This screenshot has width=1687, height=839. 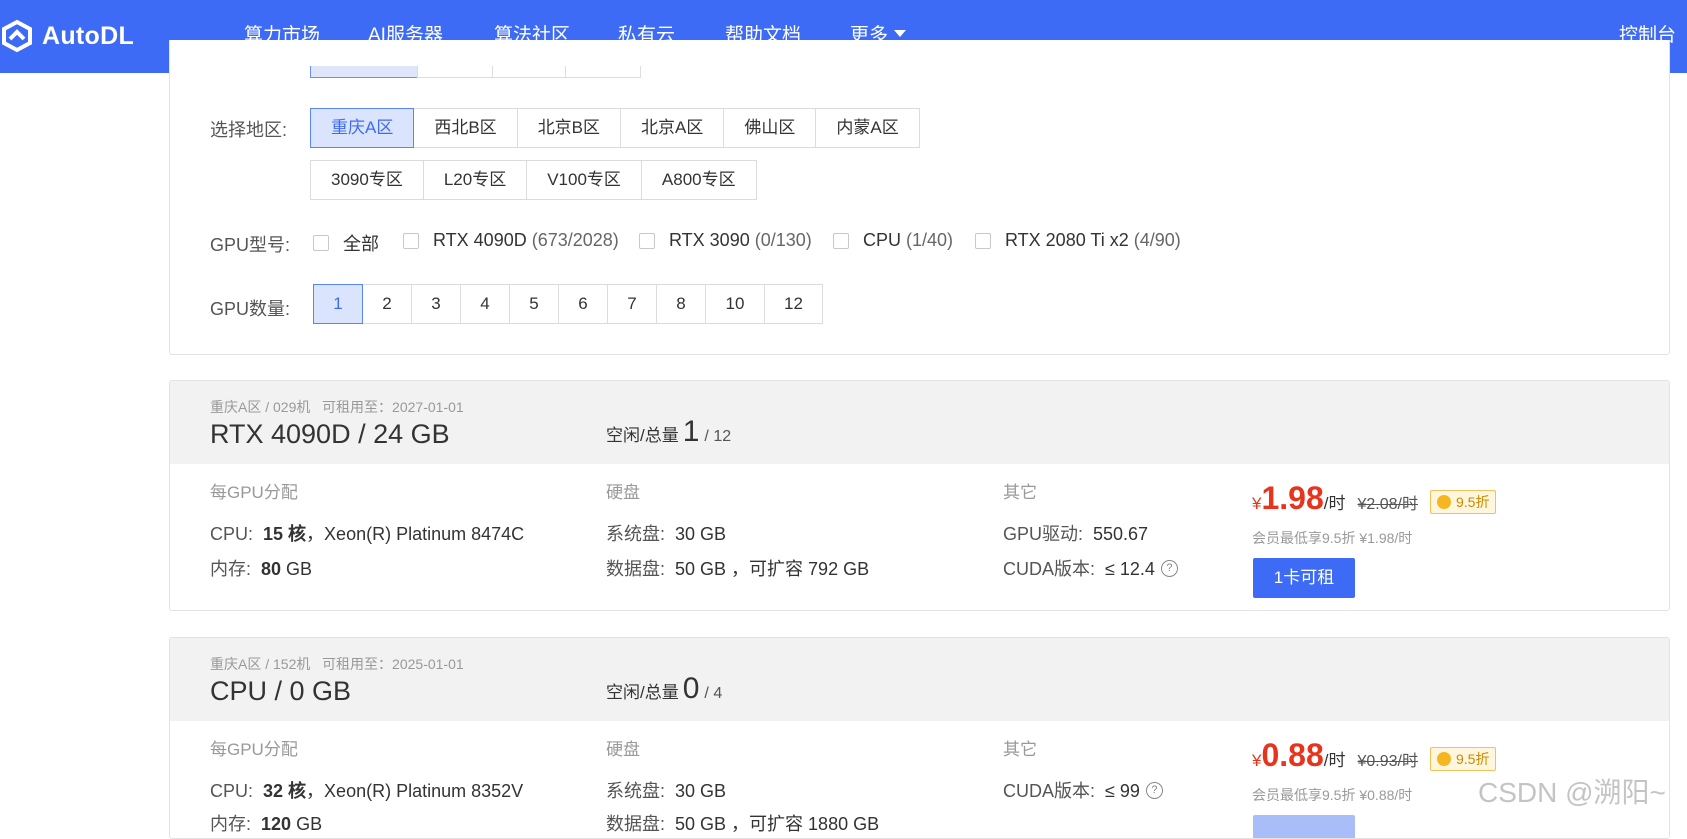 What do you see at coordinates (867, 128) in the screenshot?
I see `region-neimeng-a: 内蒙A区` at bounding box center [867, 128].